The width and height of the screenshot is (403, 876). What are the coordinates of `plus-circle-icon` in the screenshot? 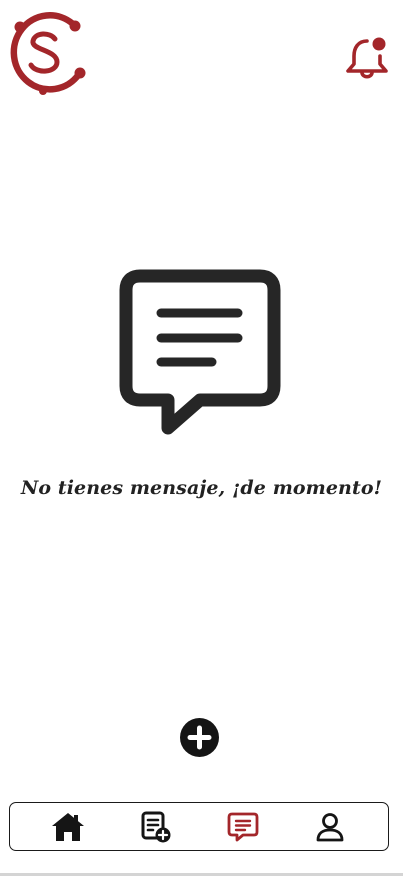 It's located at (199, 737).